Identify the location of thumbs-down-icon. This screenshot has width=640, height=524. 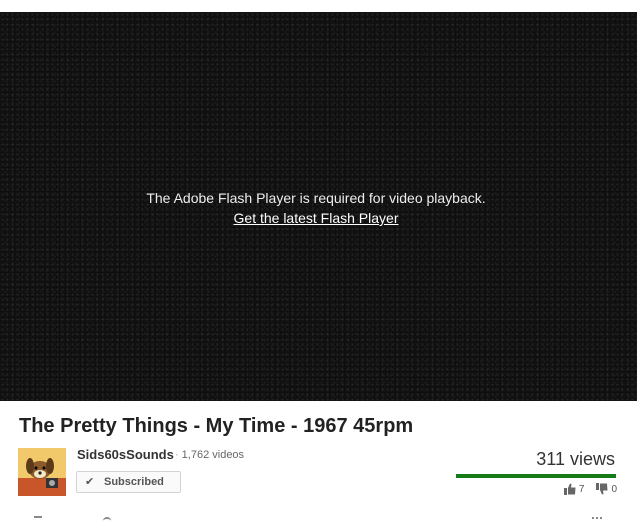
(602, 489).